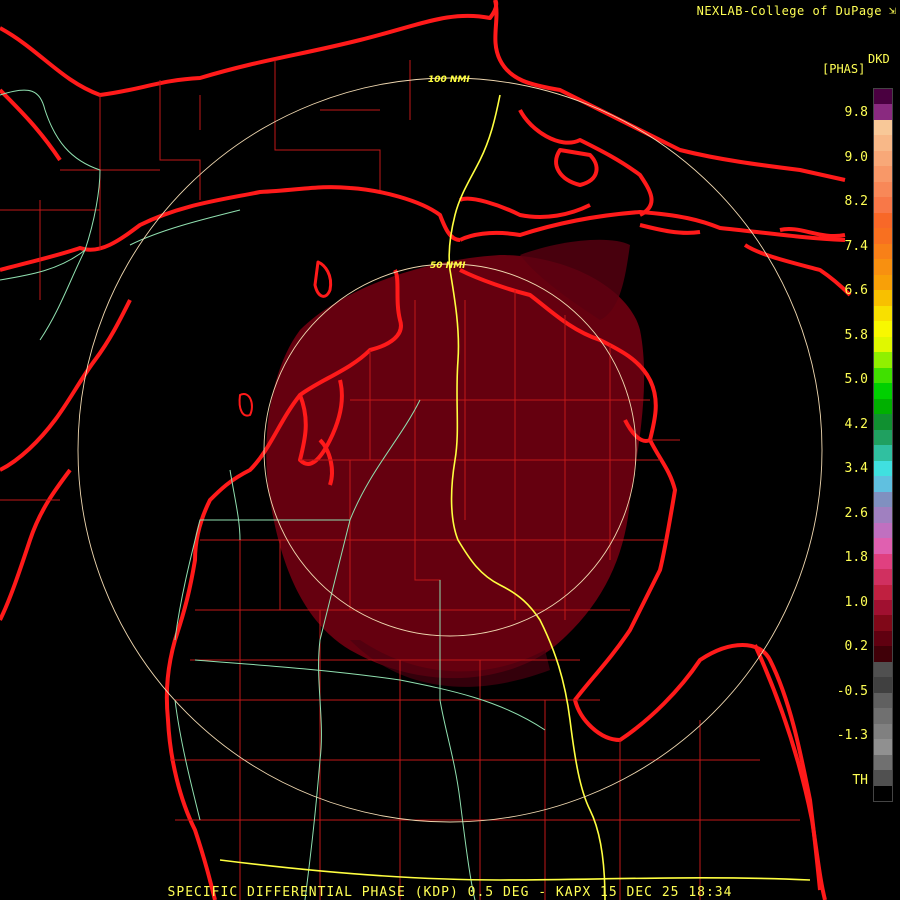 Image resolution: width=900 pixels, height=900 pixels. Describe the element at coordinates (449, 80) in the screenshot. I see `ring-label-100: 100 NMI` at that location.